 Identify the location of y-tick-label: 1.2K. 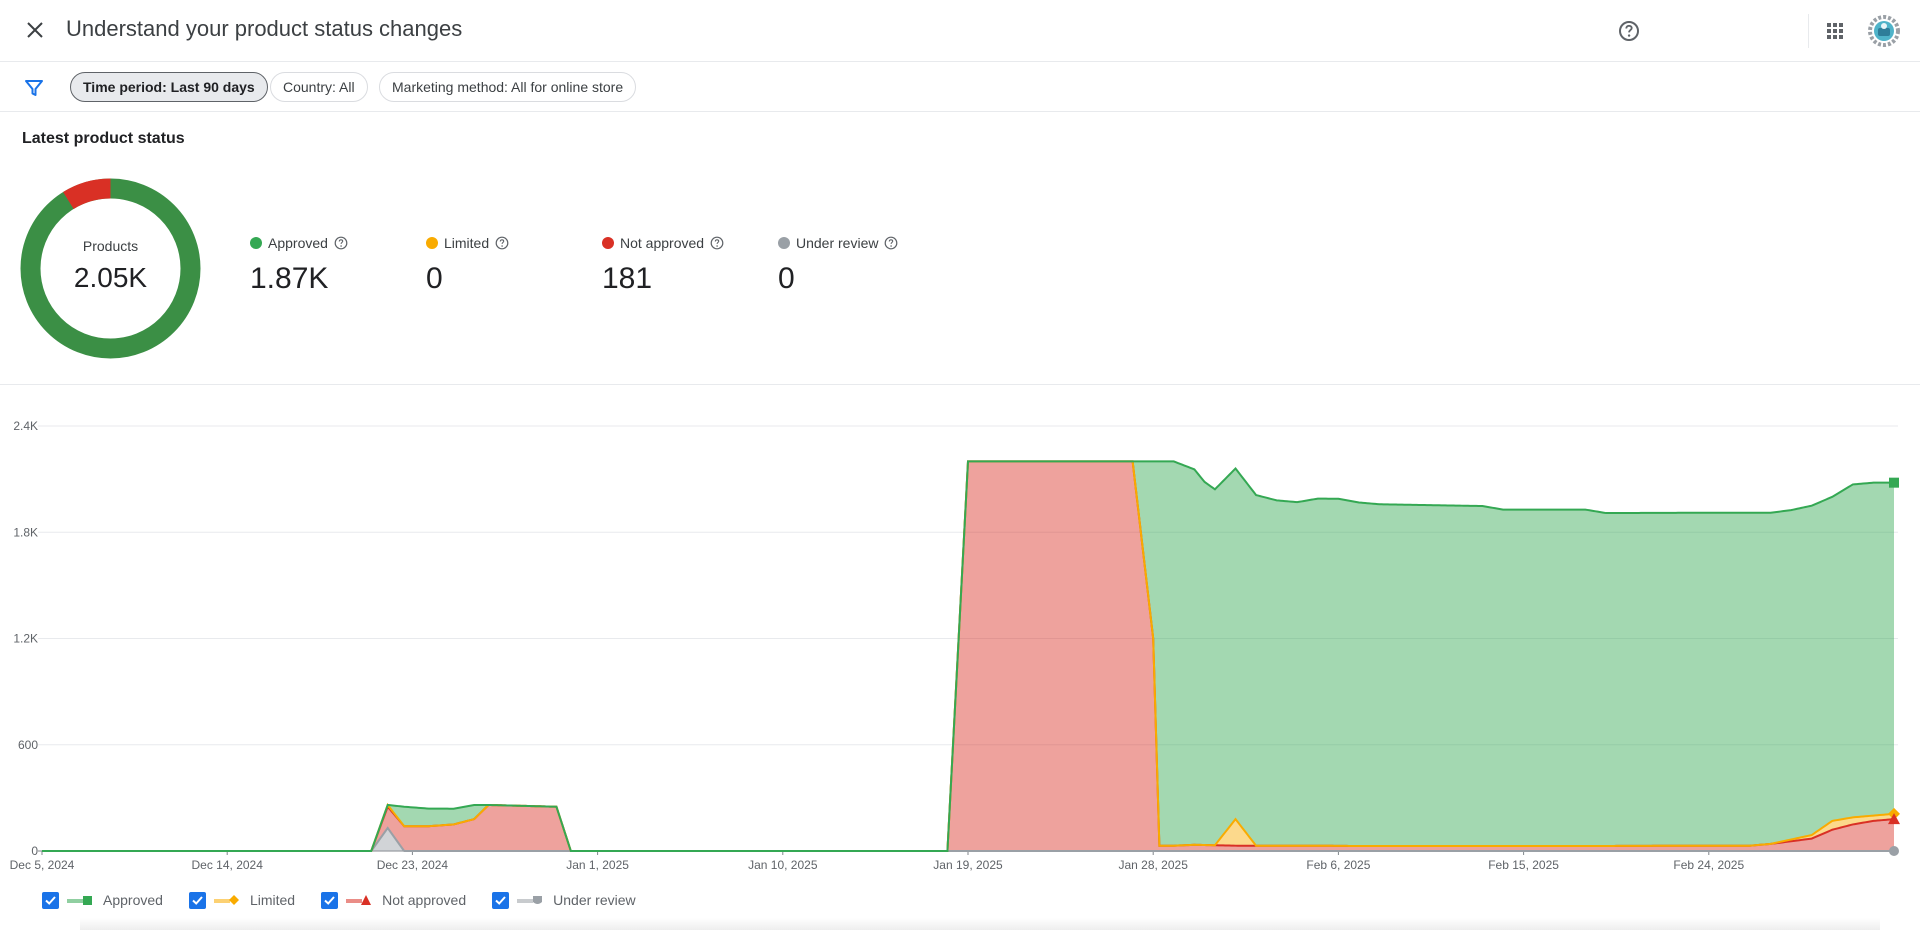
(25, 639).